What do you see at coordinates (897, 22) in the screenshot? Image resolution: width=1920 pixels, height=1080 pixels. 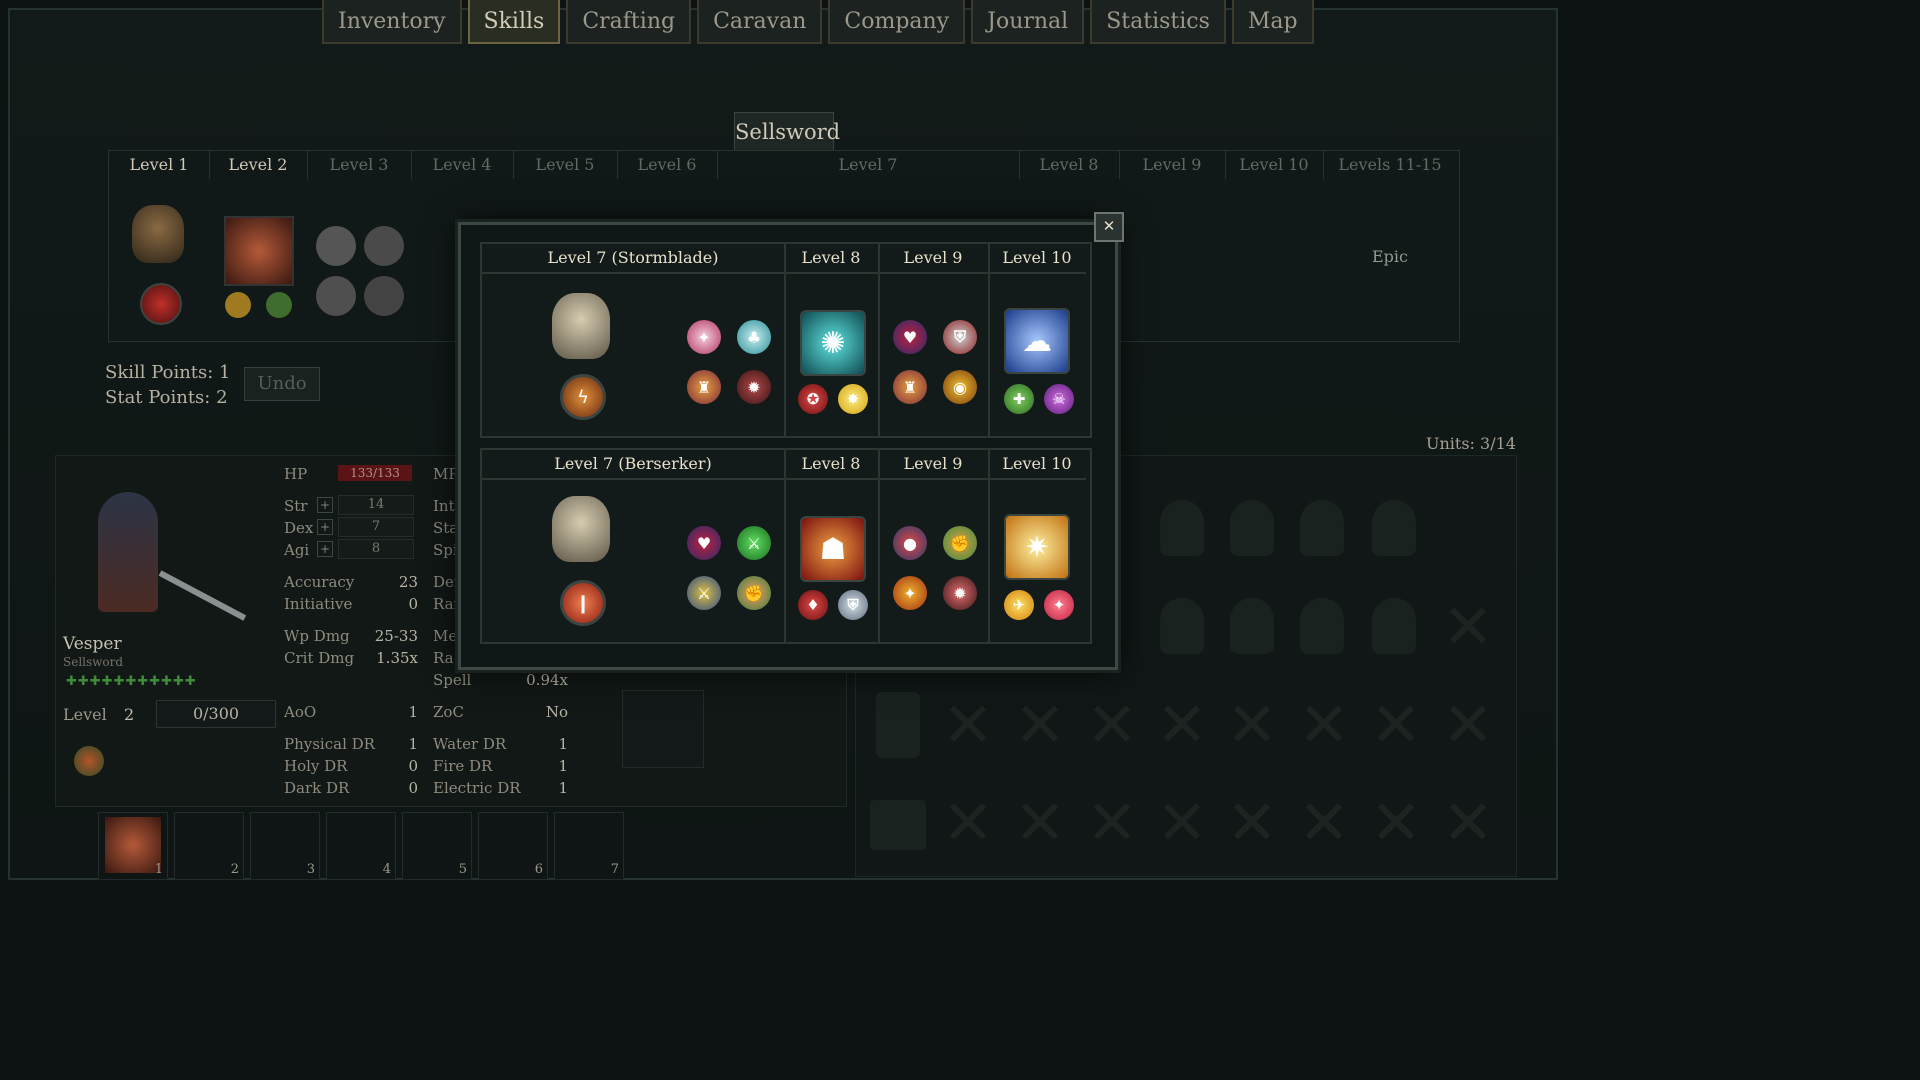 I see `tab-company: Company` at bounding box center [897, 22].